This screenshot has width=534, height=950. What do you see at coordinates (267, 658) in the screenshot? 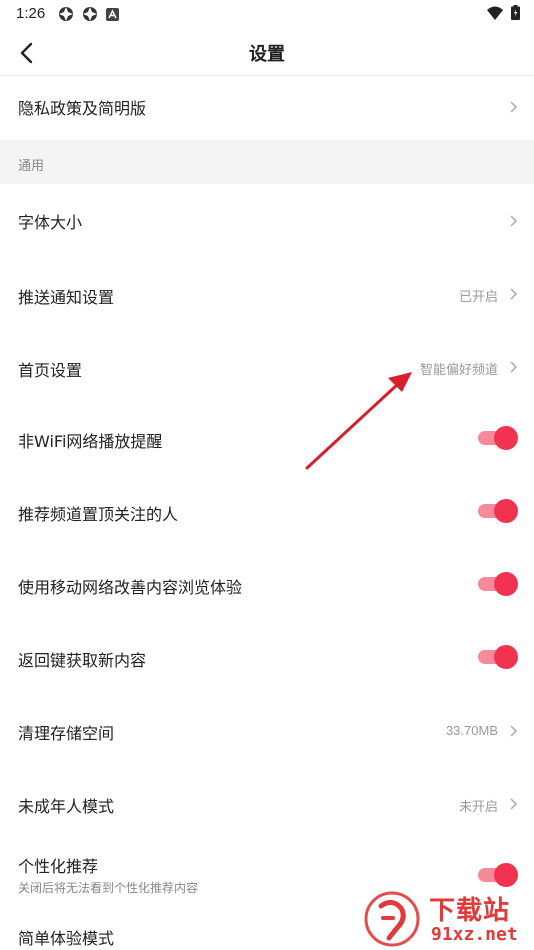
I see `back-refresh-row: 返回键获取新内容` at bounding box center [267, 658].